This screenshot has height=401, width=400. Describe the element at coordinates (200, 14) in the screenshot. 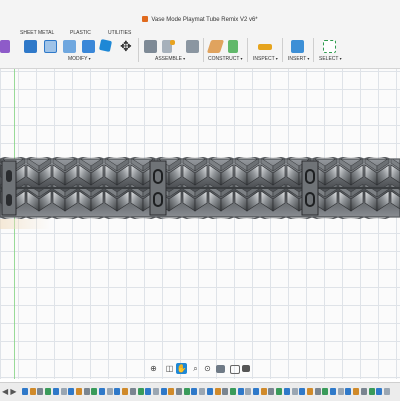

I see `title-bar: Vase Mode Playmat Tube Remix V2 v6*` at that location.